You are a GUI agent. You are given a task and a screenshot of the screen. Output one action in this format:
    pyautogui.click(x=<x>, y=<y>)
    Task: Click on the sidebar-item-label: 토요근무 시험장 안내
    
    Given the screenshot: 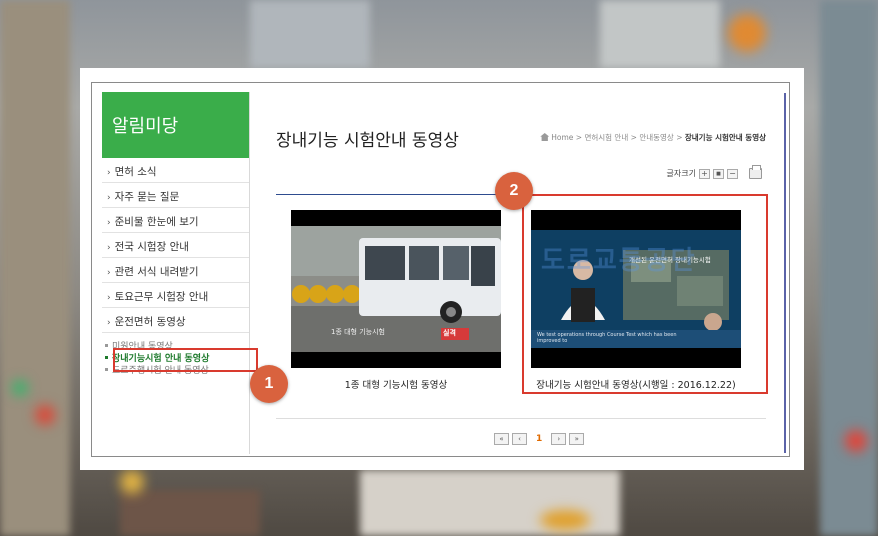 What is the action you would take?
    pyautogui.click(x=161, y=297)
    